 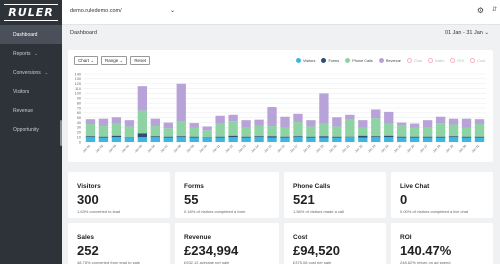 What do you see at coordinates (480, 11) in the screenshot?
I see `gear-icon: ⚙` at bounding box center [480, 11].